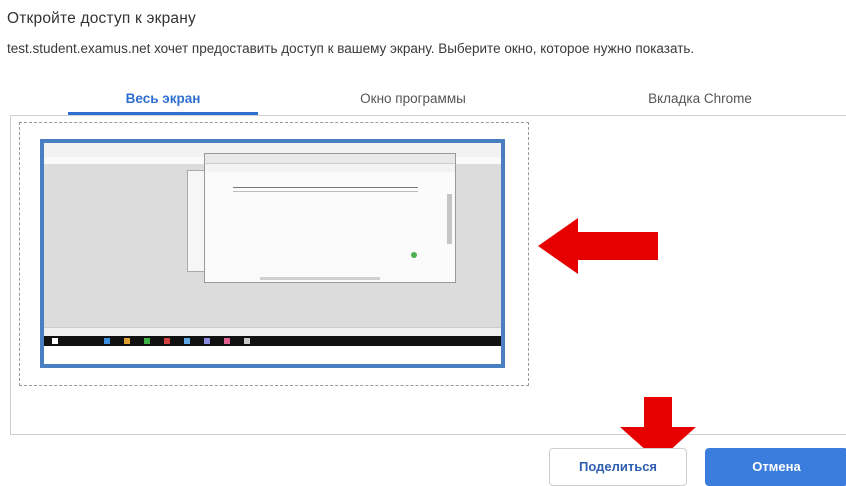  What do you see at coordinates (598, 246) in the screenshot?
I see `arrow-left-icon` at bounding box center [598, 246].